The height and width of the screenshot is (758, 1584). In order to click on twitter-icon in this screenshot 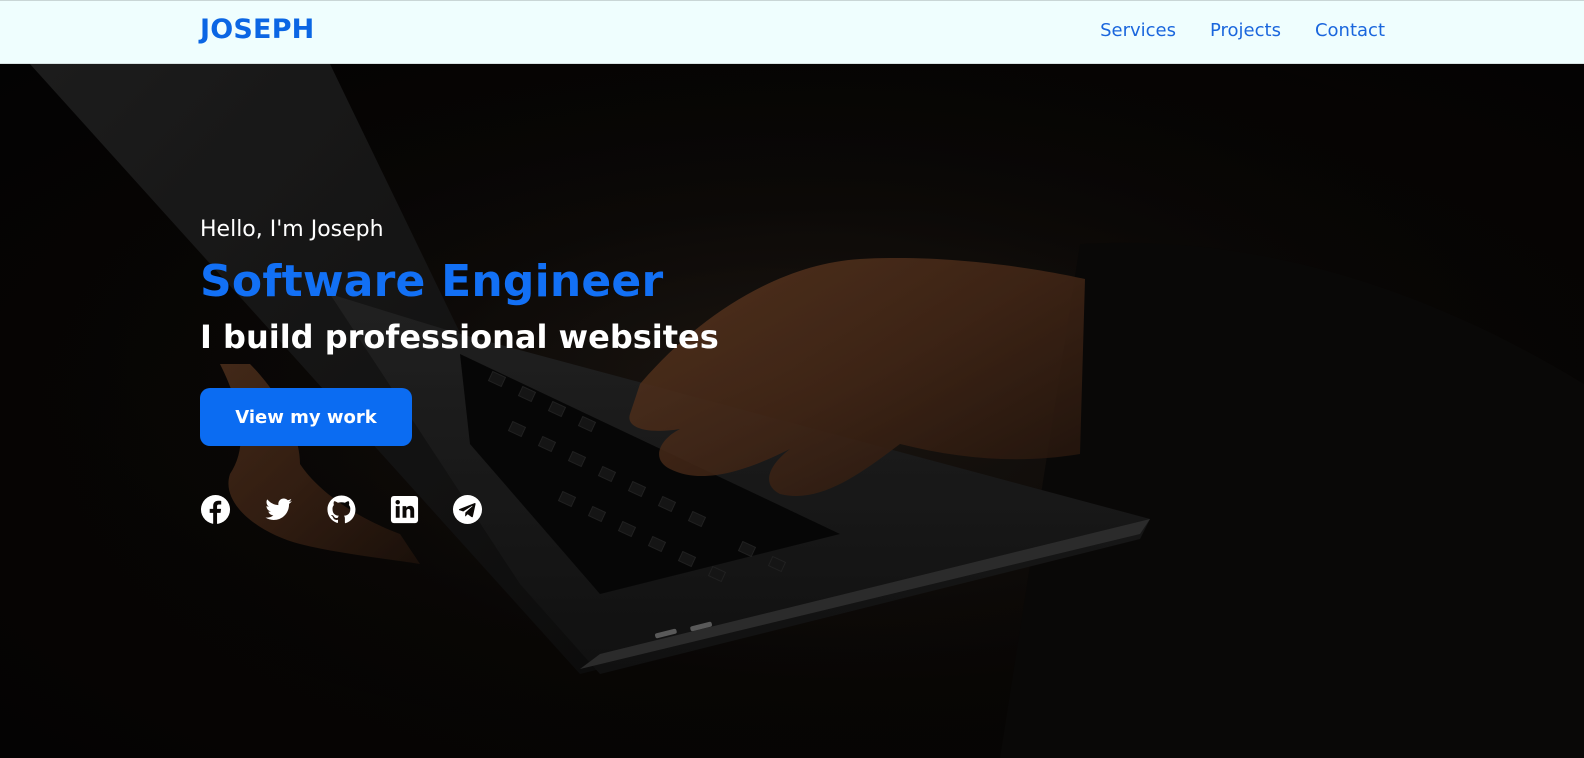, I will do `click(278, 509)`.